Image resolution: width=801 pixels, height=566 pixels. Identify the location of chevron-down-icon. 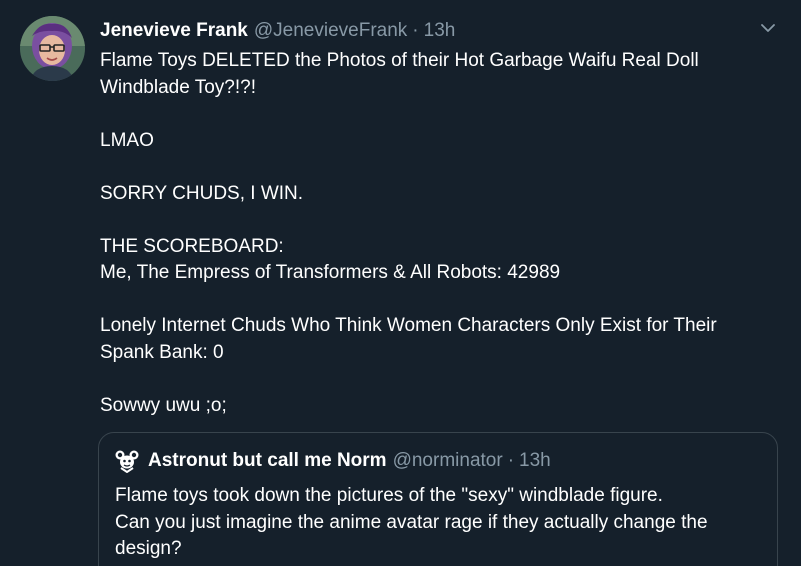
(768, 28).